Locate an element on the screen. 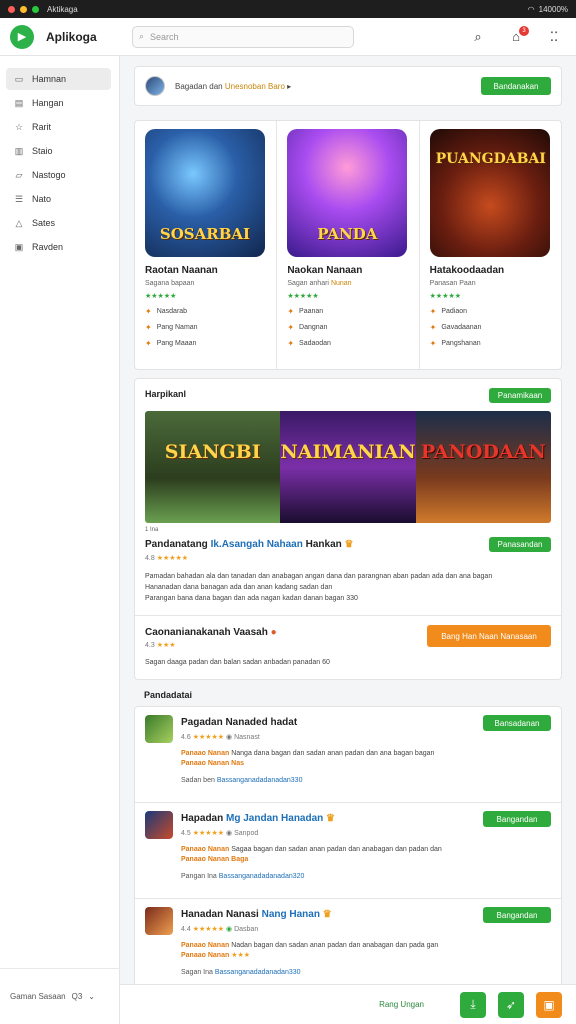 Image resolution: width=576 pixels, height=1024 pixels. star-icon: ☆ is located at coordinates (19, 126).